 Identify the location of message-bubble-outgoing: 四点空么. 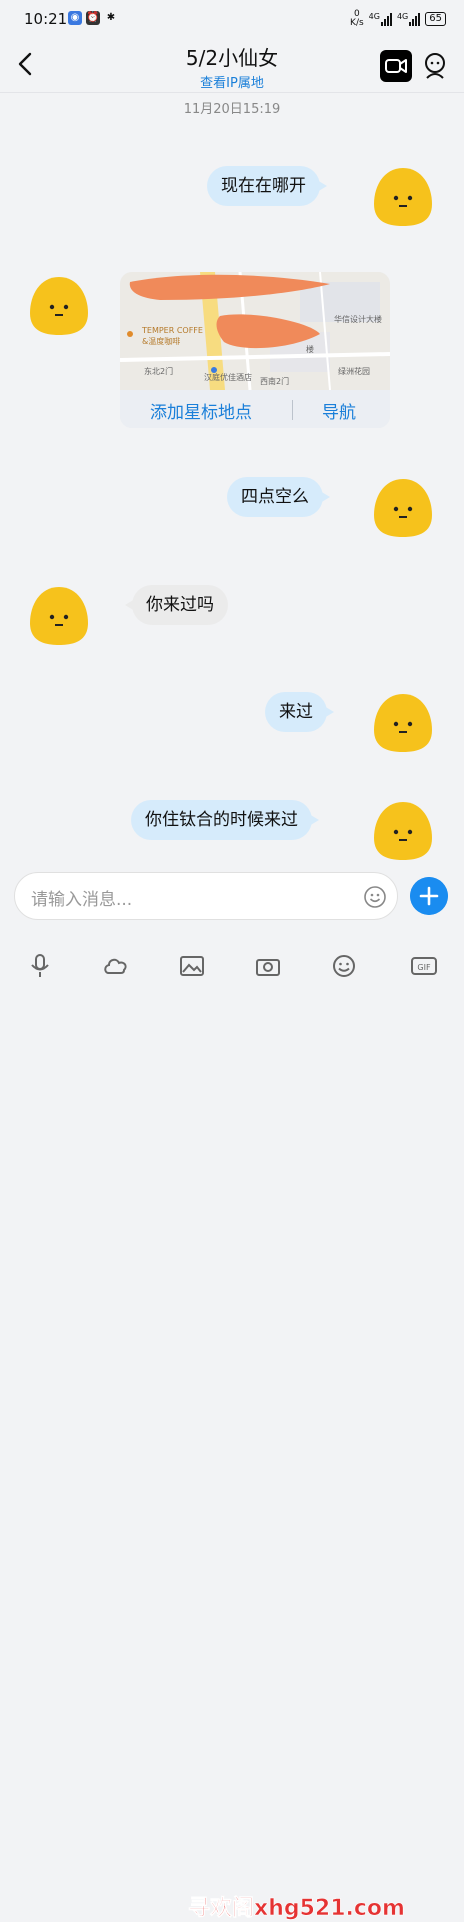
(278, 497).